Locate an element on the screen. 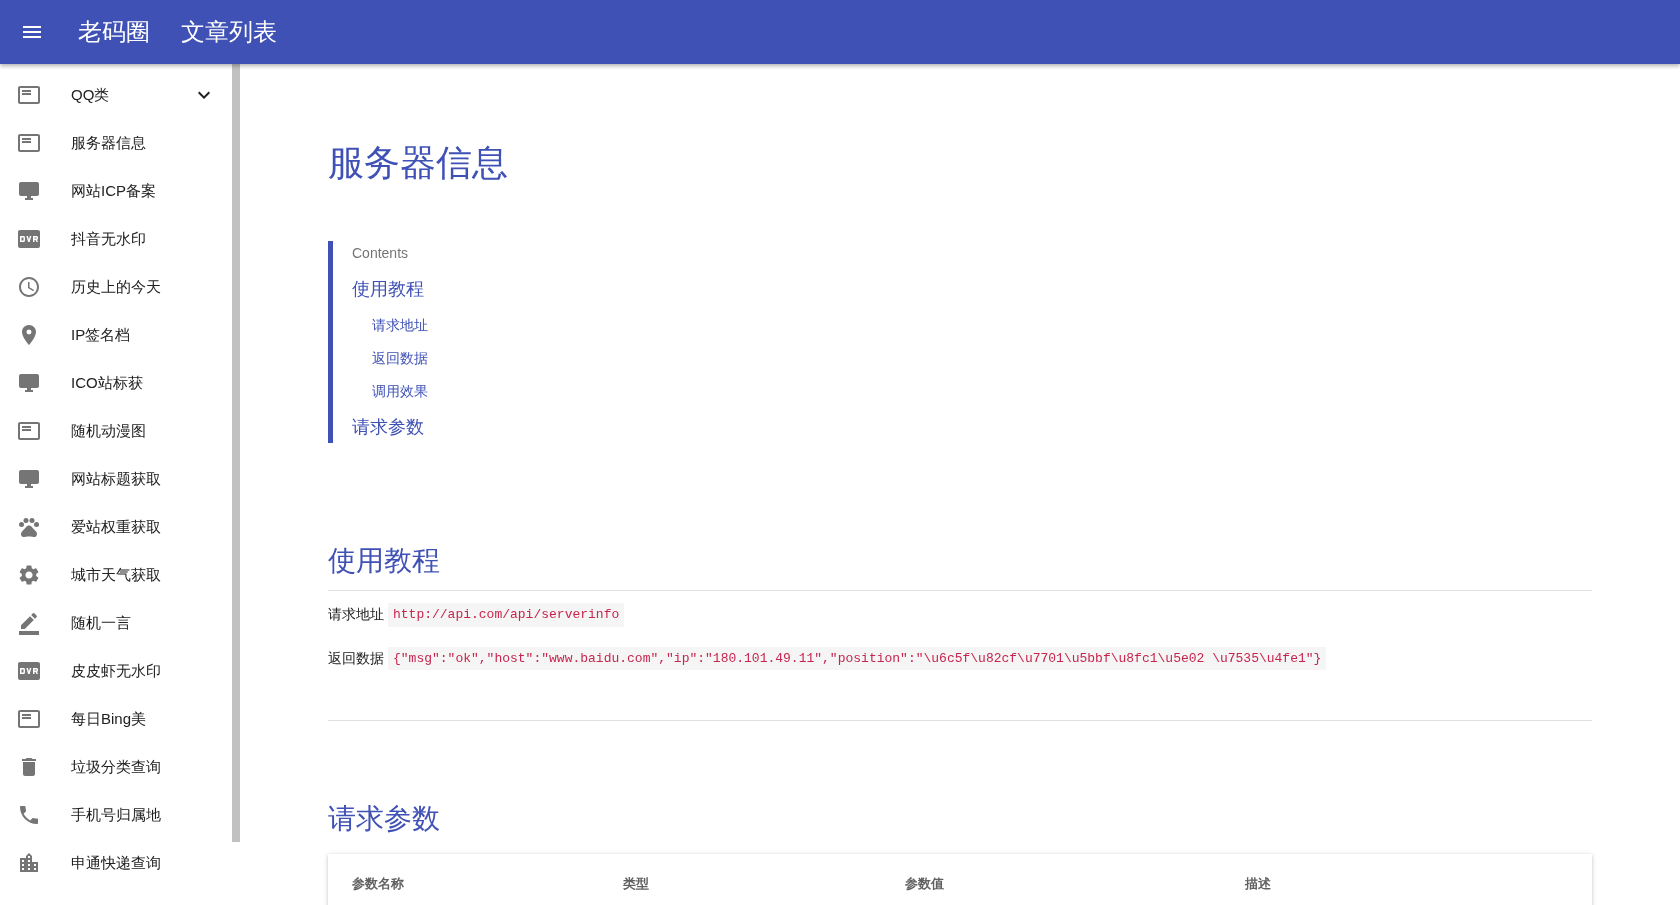 The width and height of the screenshot is (1680, 905). sidebar-item: 服务器信息 is located at coordinates (116, 143).